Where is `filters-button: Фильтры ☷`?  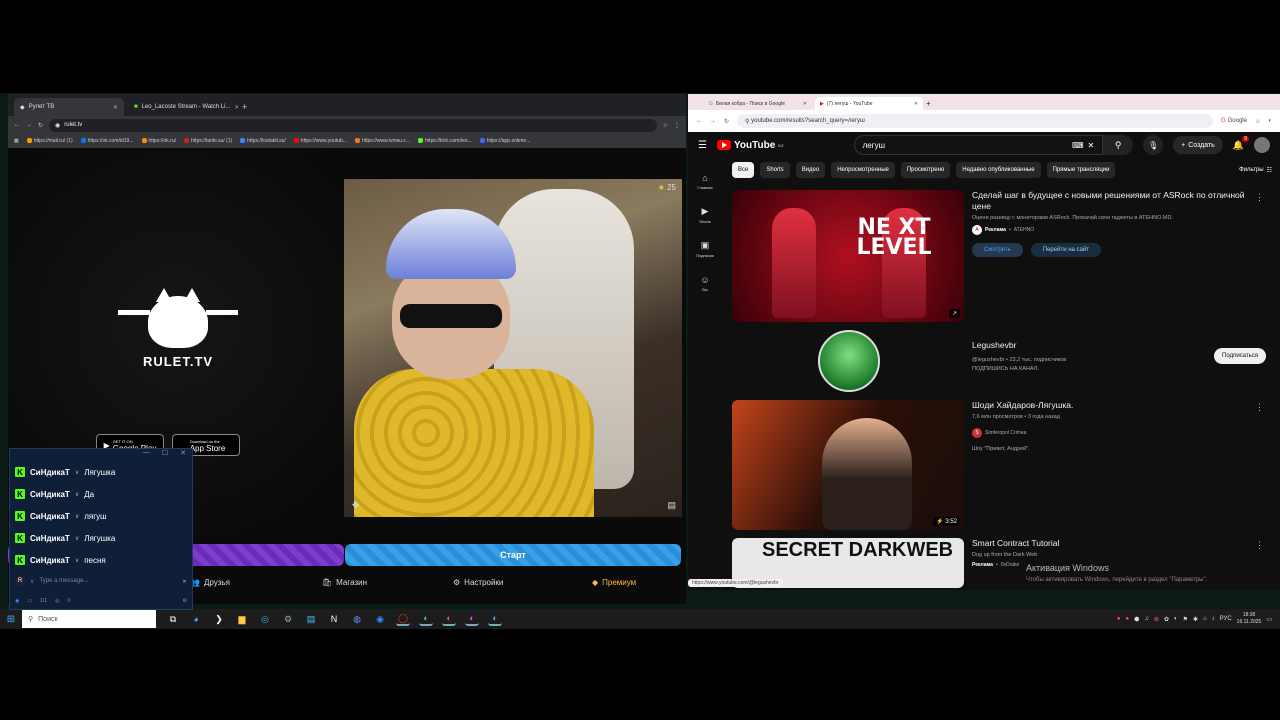
filters-button: Фильтры ☷ is located at coordinates (1255, 170).